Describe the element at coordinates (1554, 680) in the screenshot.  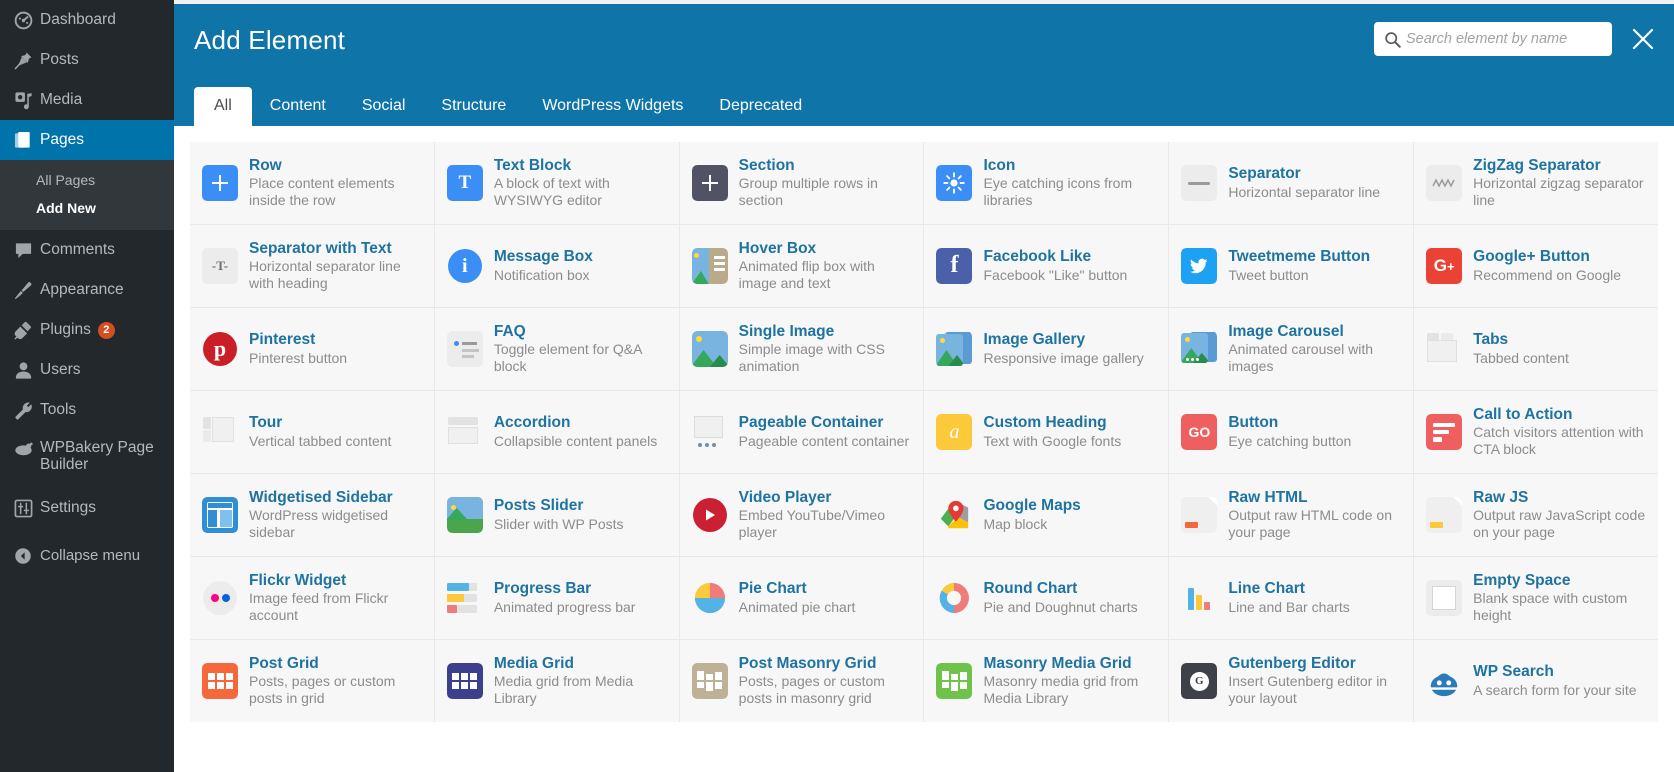
I see `element-card-text: WP Search A search form for your site` at that location.